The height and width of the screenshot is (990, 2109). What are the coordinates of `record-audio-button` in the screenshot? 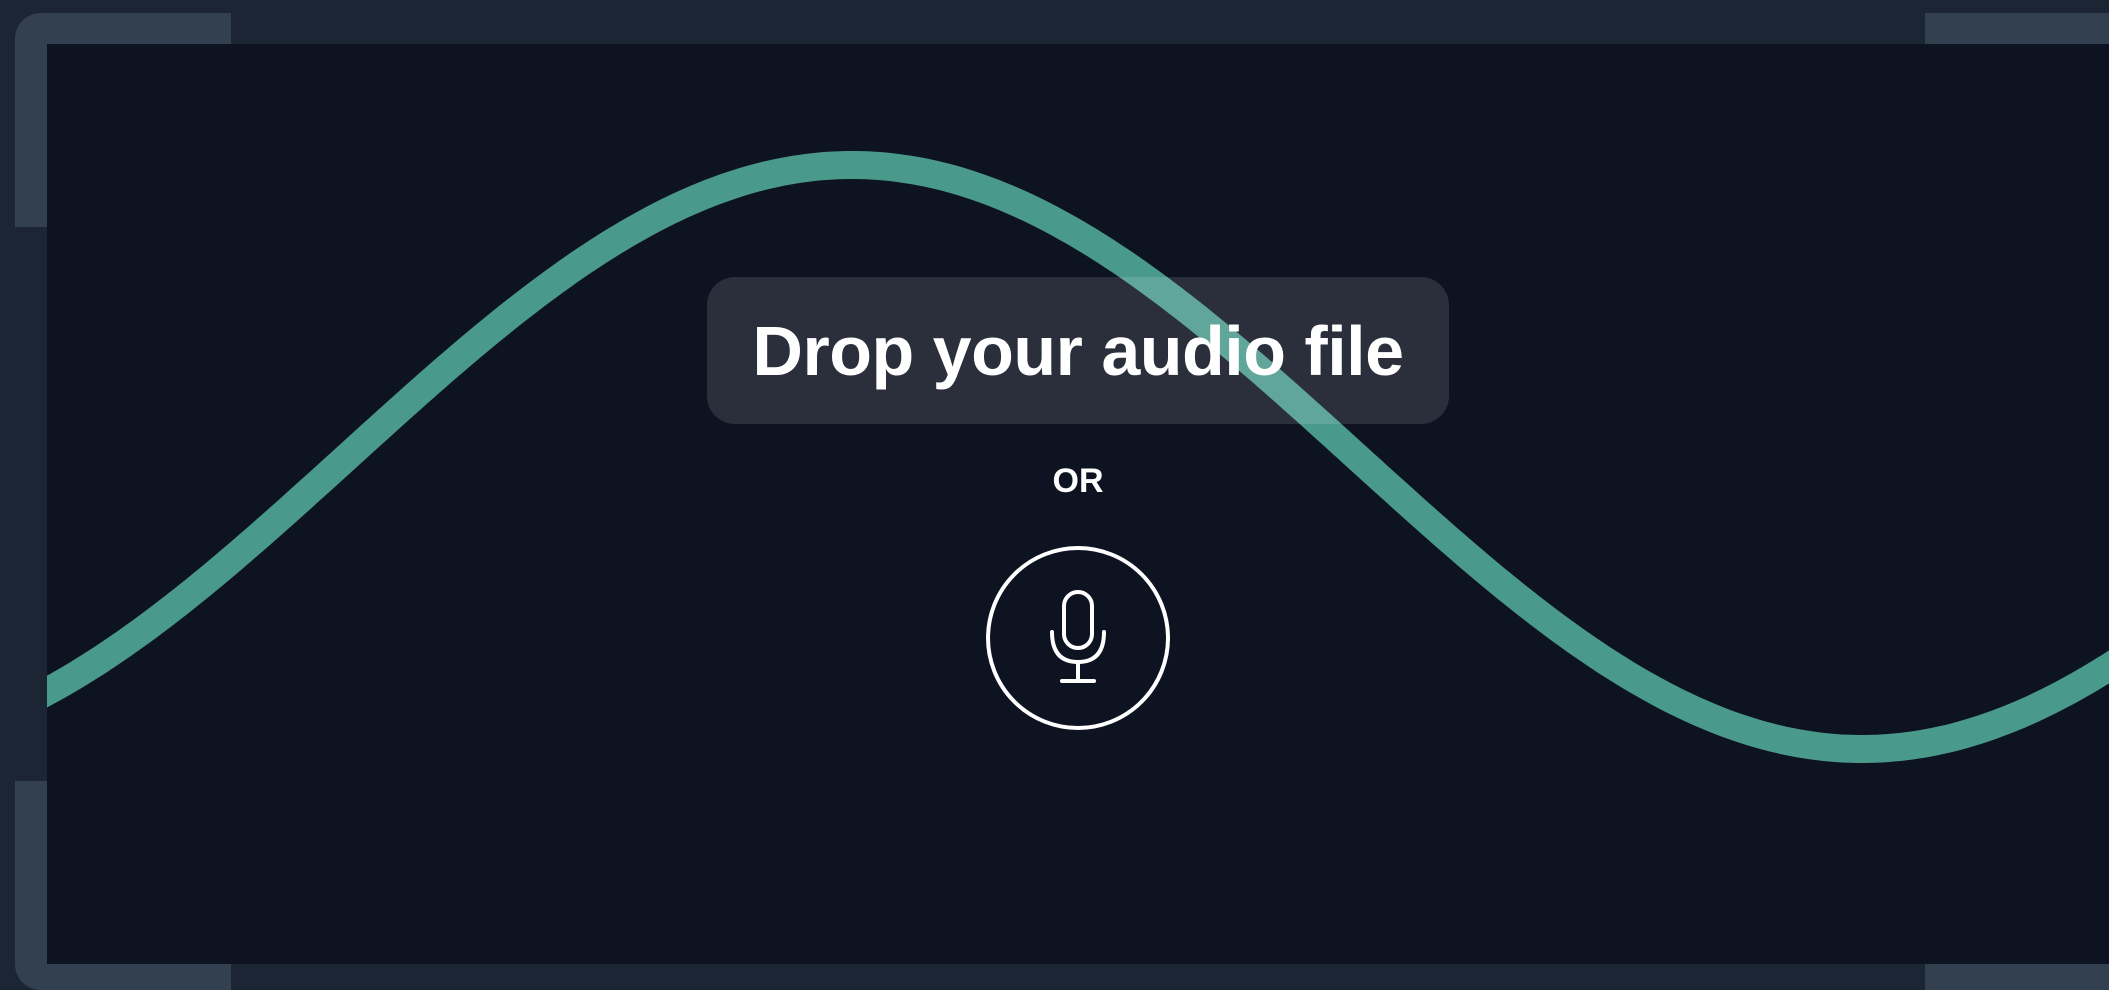 It's located at (1078, 638).